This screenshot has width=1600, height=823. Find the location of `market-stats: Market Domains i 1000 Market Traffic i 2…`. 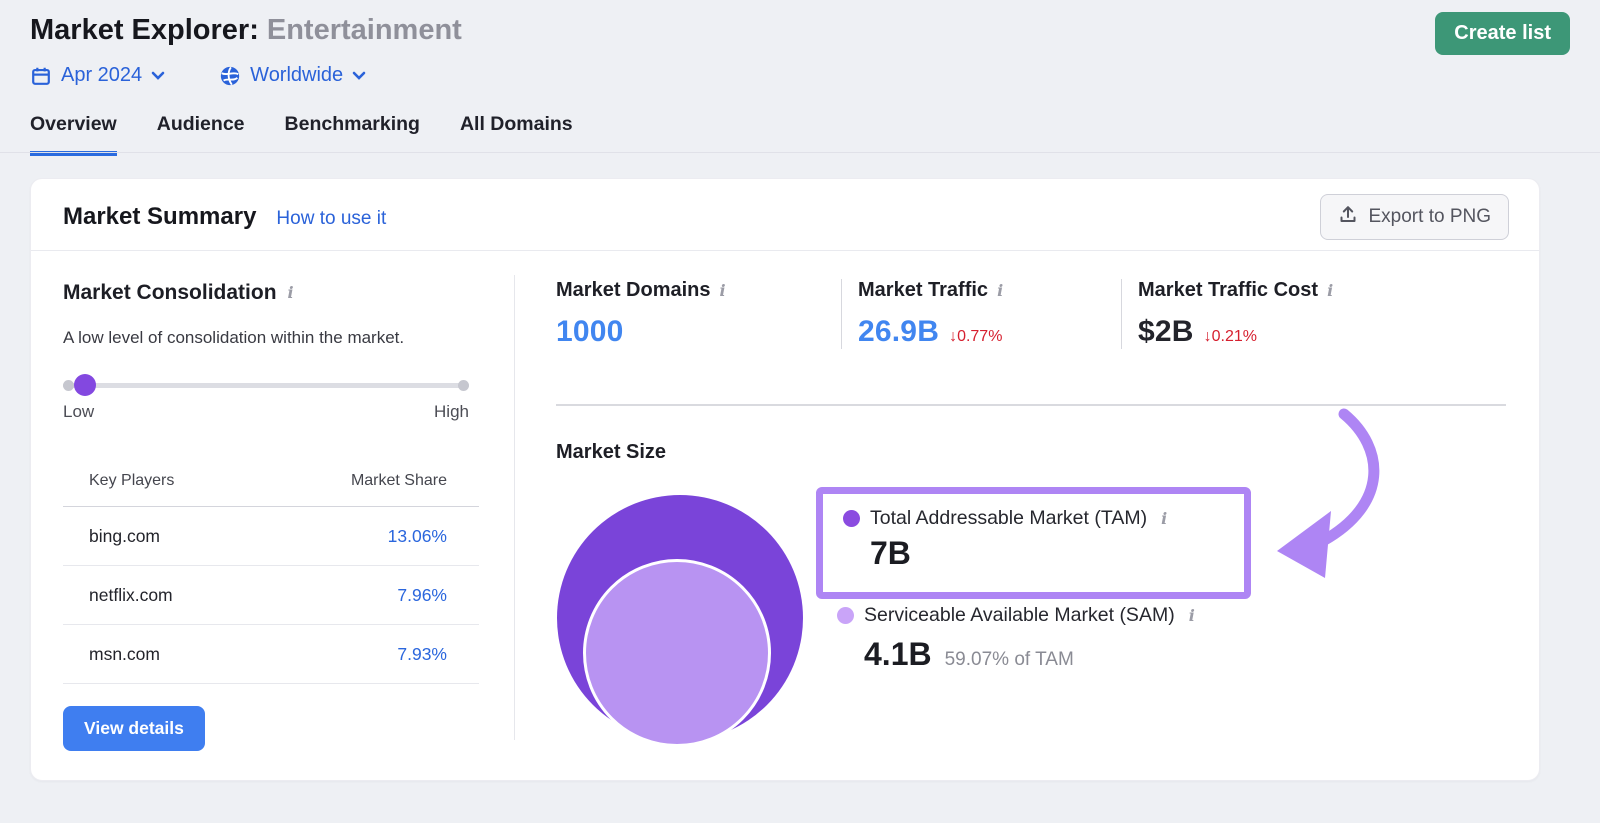

market-stats: Market Domains i 1000 Market Traffic i 2… is located at coordinates (1028, 314).